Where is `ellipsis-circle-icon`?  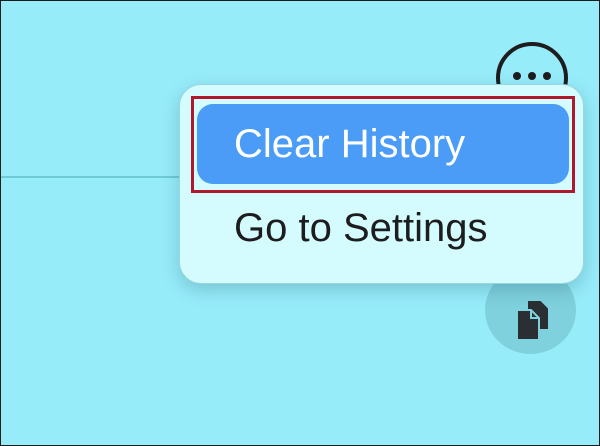
ellipsis-circle-icon is located at coordinates (532, 76).